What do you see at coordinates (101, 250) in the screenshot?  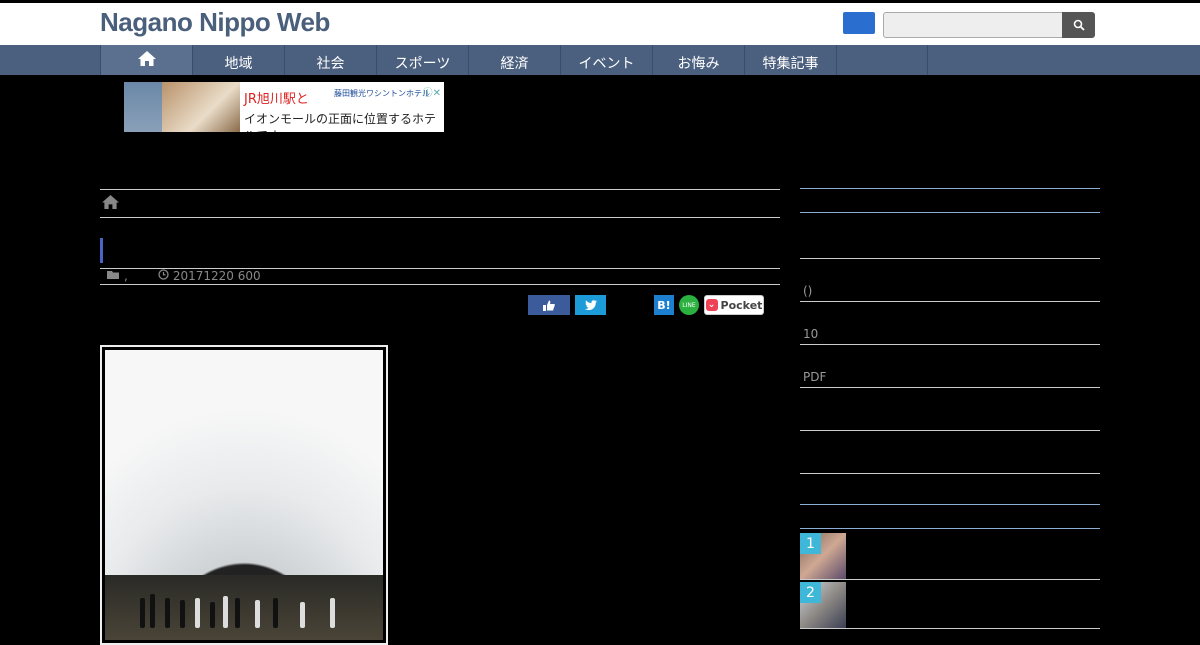 I see `article-title-marker` at bounding box center [101, 250].